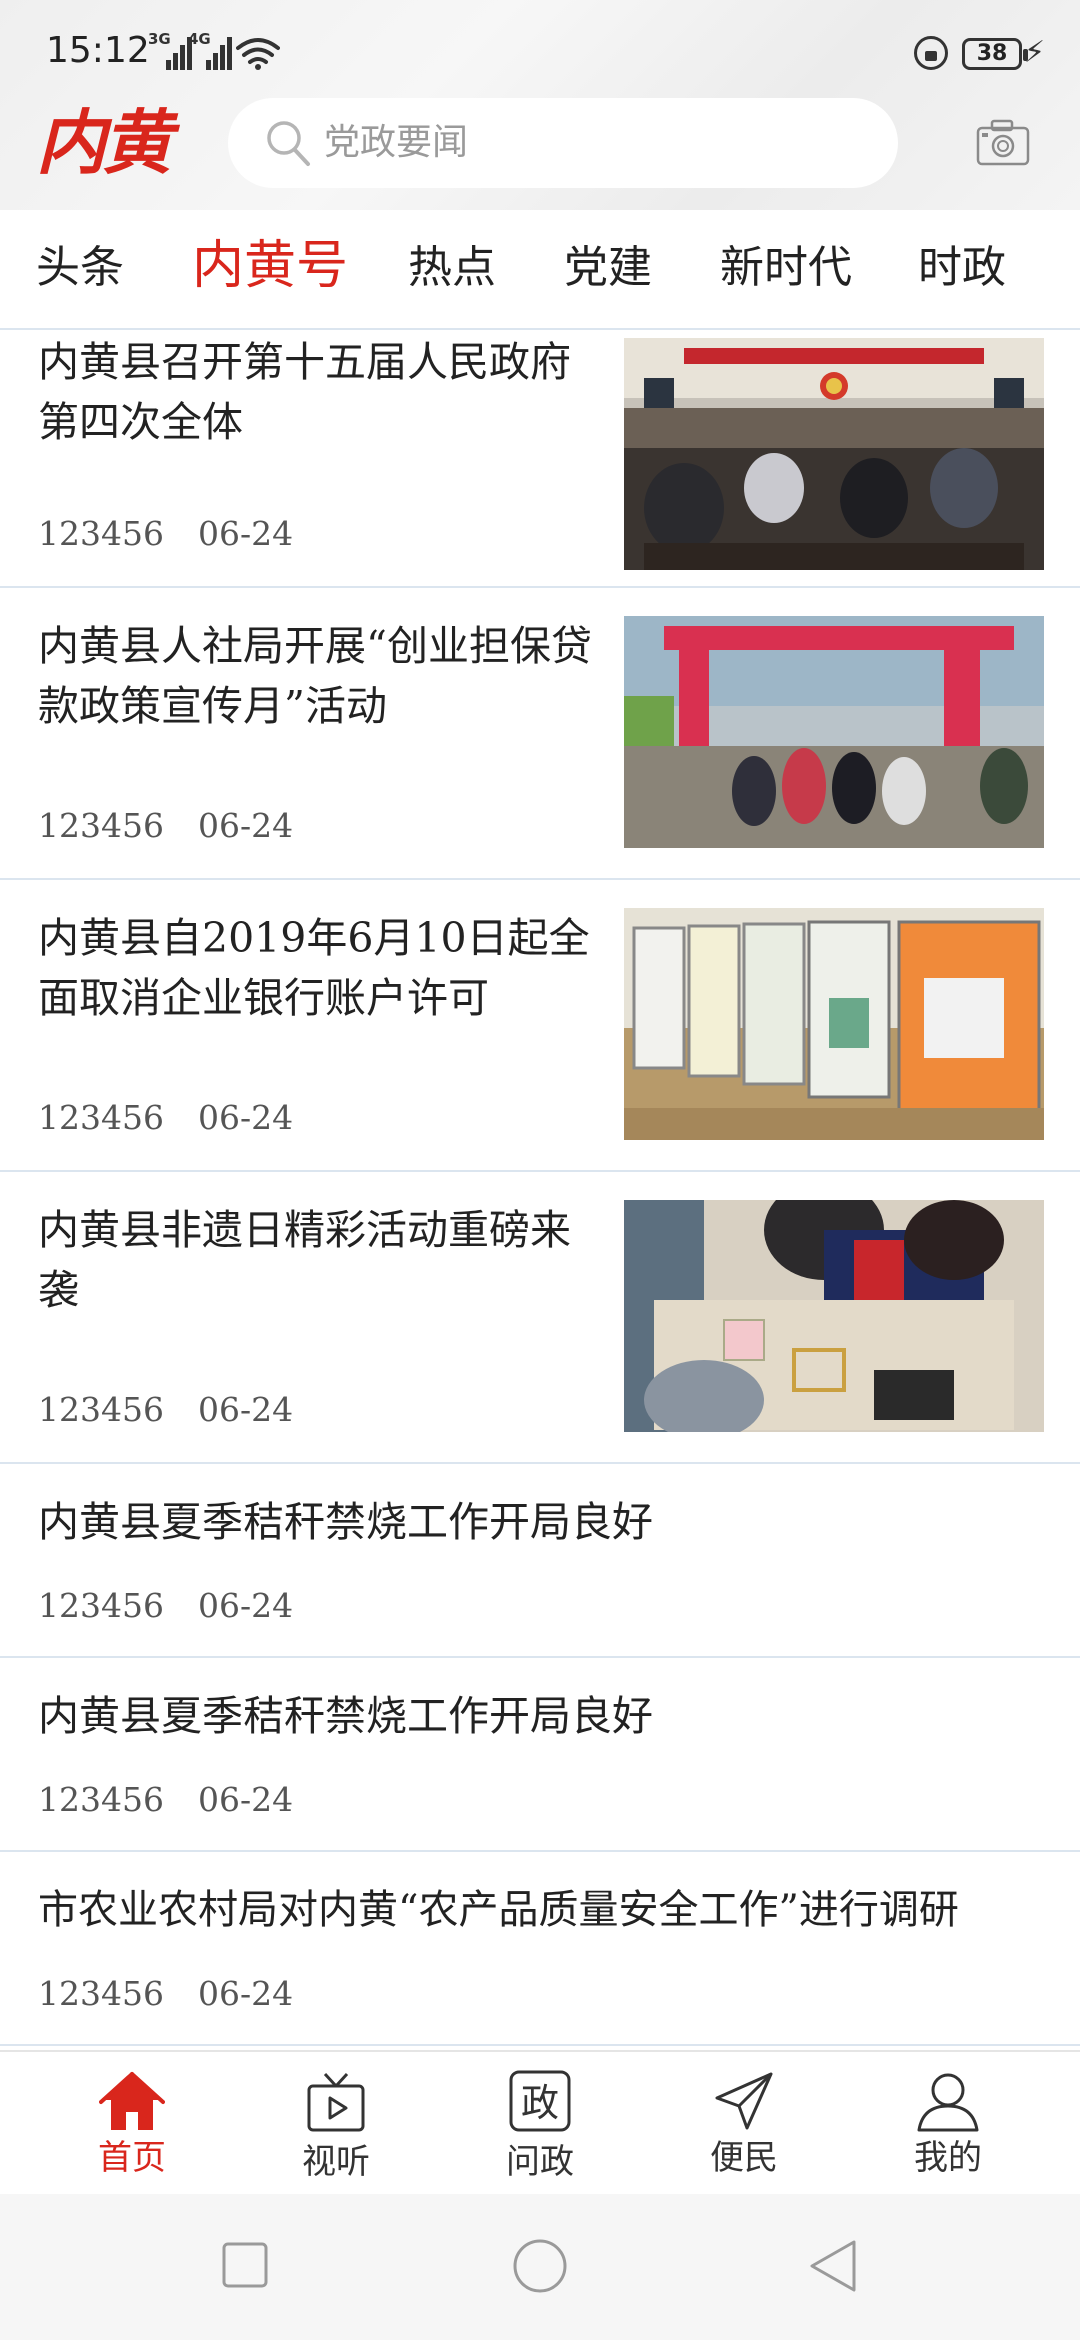 This screenshot has width=1080, height=2340. Describe the element at coordinates (246, 2266) in the screenshot. I see `recents-button-icon` at that location.